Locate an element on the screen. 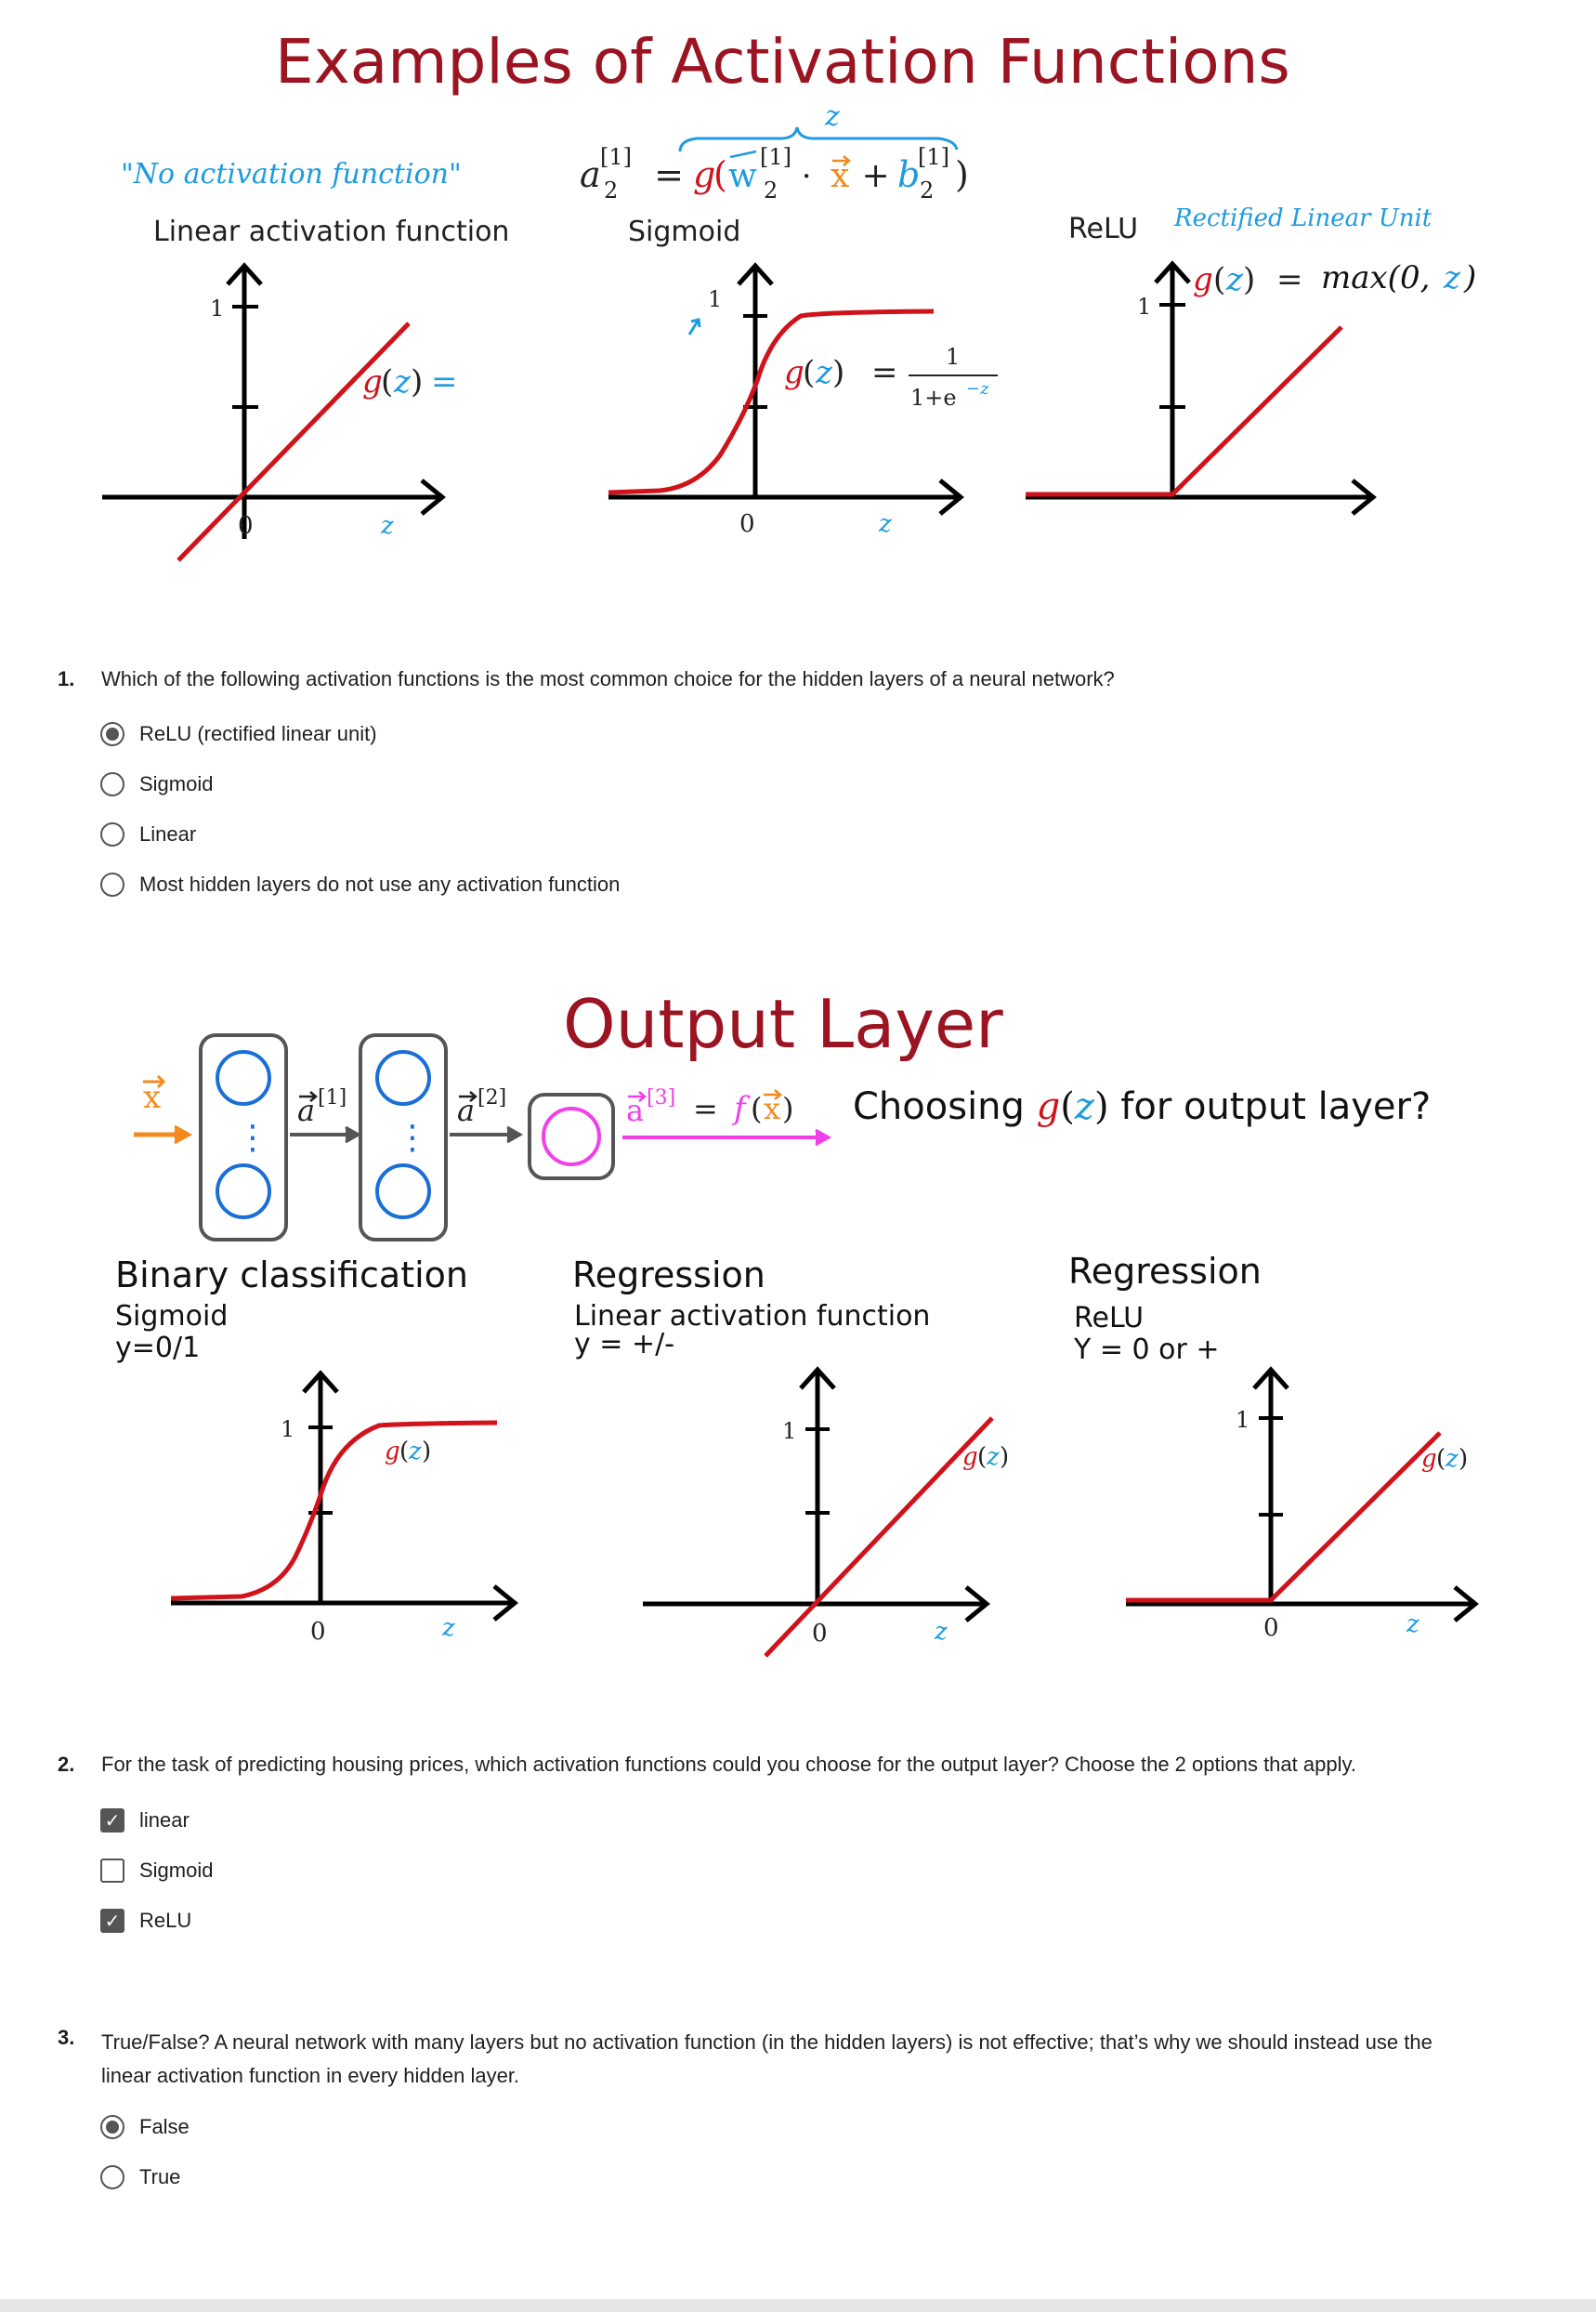  a3-f: f is located at coordinates (741, 1109).